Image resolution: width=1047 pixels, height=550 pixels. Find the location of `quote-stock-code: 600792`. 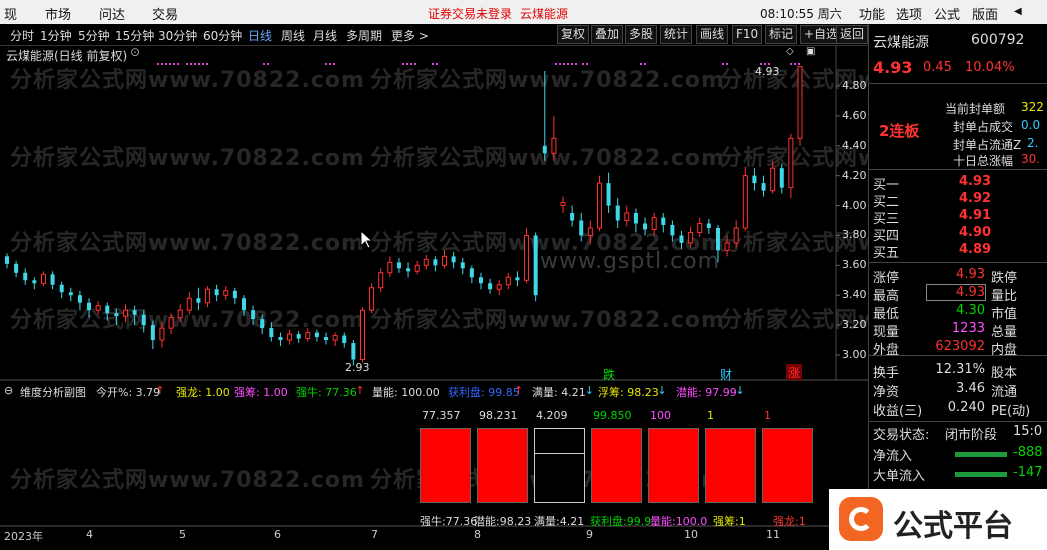

quote-stock-code: 600792 is located at coordinates (998, 40).